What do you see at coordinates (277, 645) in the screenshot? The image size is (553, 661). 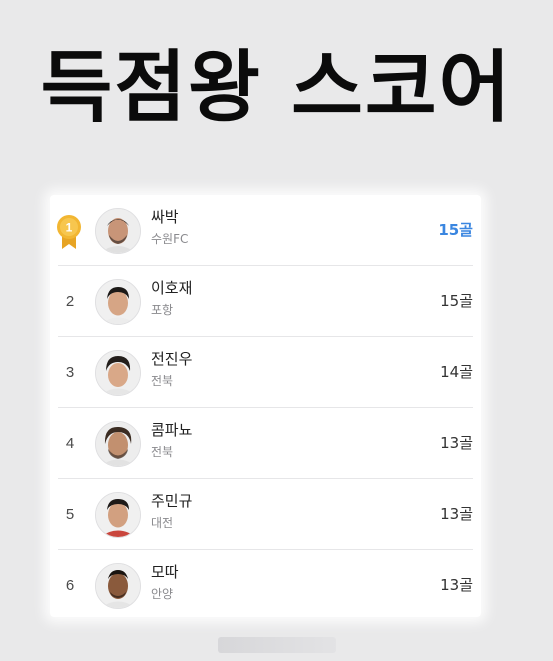 I see `blurred-watermark` at bounding box center [277, 645].